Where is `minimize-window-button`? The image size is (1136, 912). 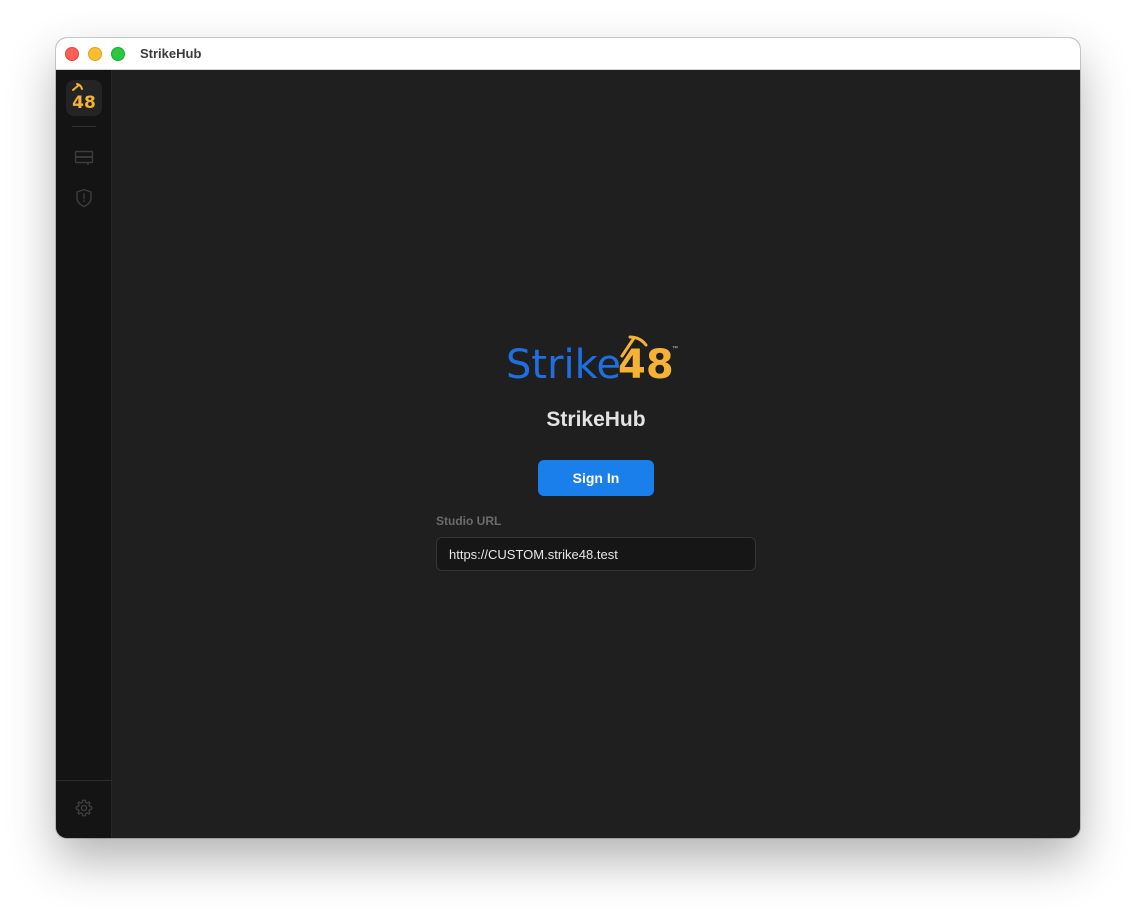 minimize-window-button is located at coordinates (95, 54).